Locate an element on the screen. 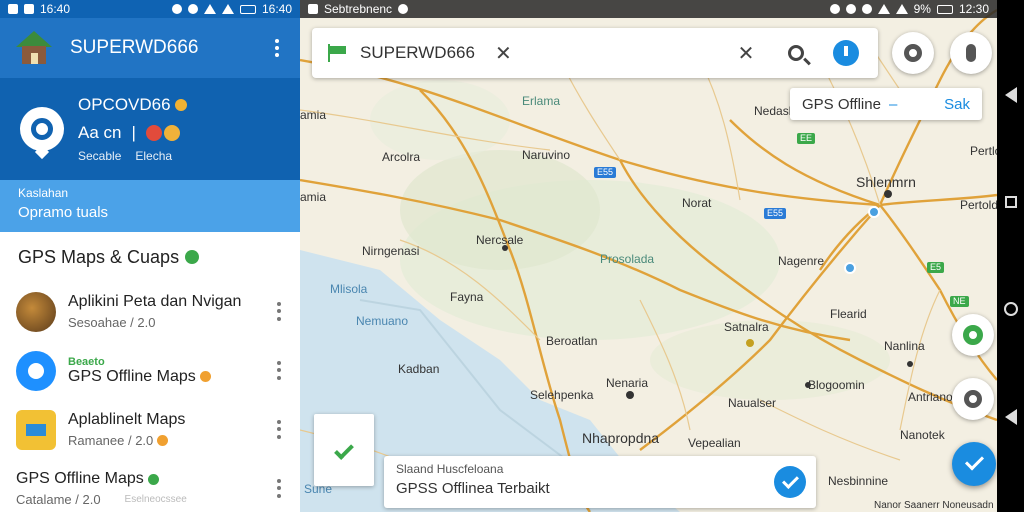 Image resolution: width=1024 pixels, height=512 pixels. map-label: Prosolada is located at coordinates (627, 259).